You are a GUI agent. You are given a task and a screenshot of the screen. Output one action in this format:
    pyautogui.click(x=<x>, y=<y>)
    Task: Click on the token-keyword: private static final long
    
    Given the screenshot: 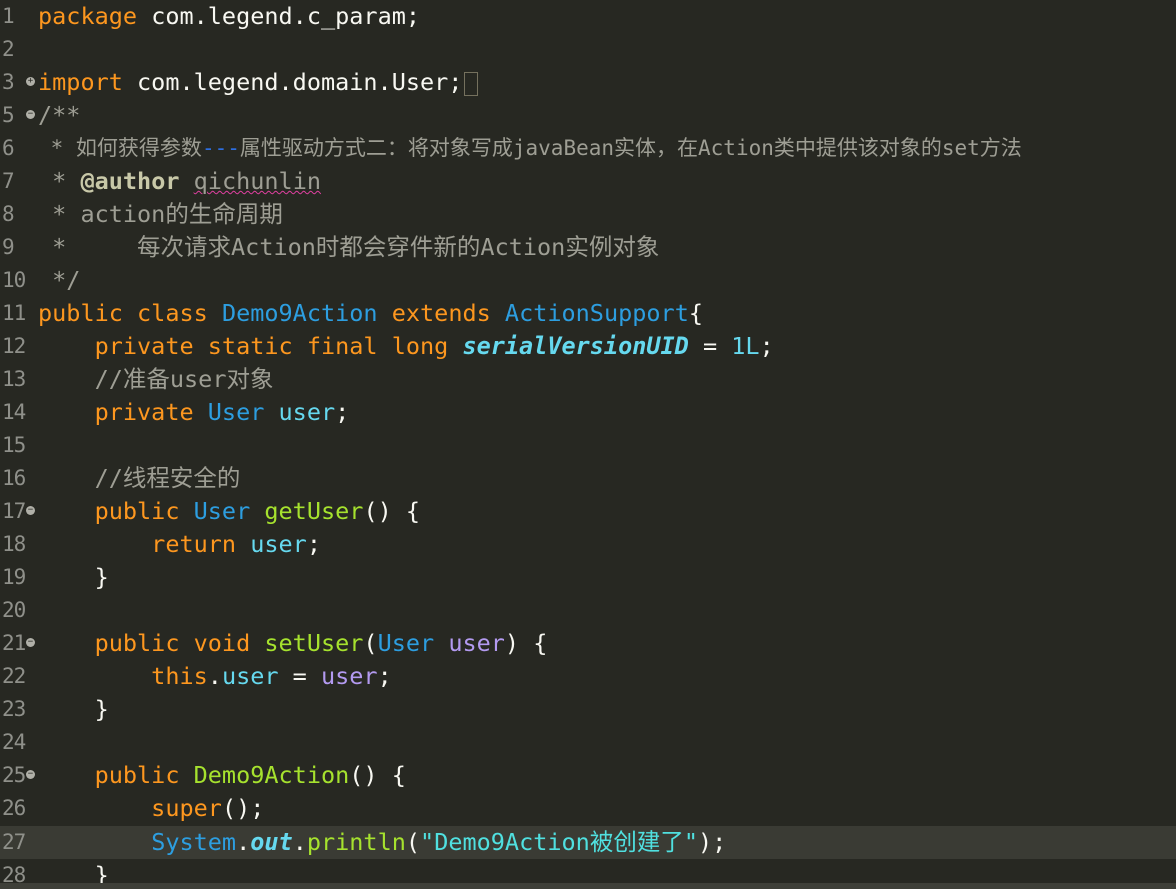 What is the action you would take?
    pyautogui.click(x=250, y=346)
    